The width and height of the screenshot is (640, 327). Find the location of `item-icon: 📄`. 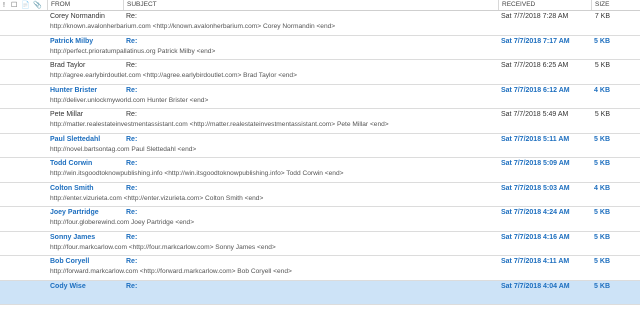

item-icon: 📄 is located at coordinates (25, 5).